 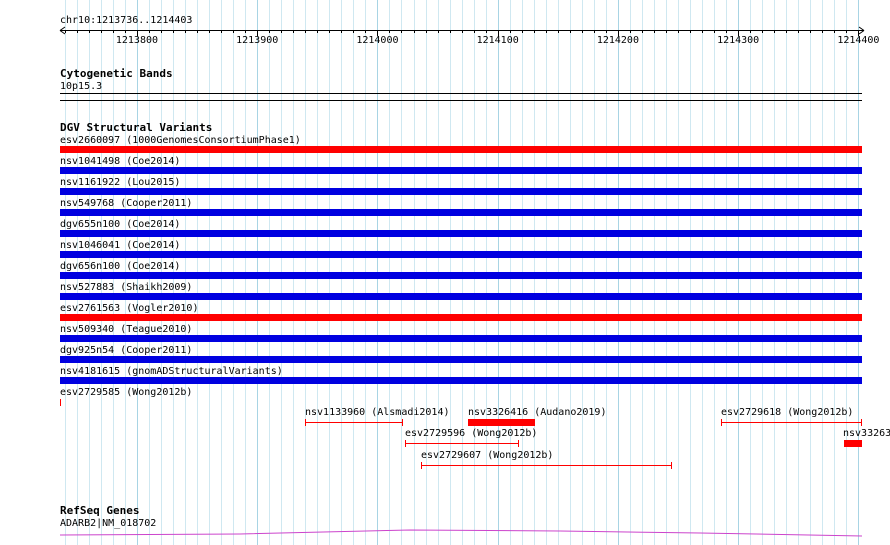 I want to click on dgv-variant-label: esv2729618 (Wong2012b), so click(x=787, y=412).